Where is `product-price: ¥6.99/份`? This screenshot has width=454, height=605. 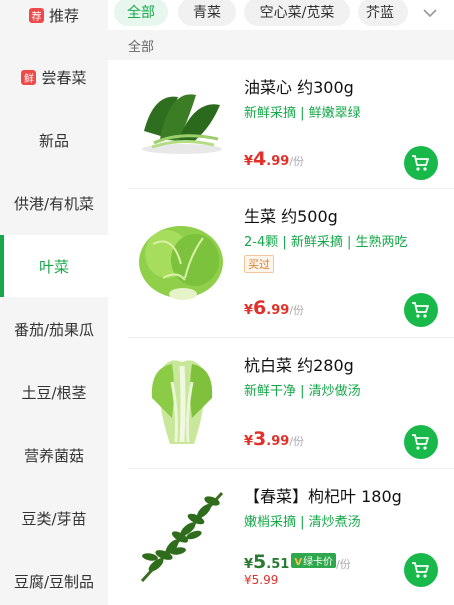
product-price: ¥6.99/份 is located at coordinates (274, 308).